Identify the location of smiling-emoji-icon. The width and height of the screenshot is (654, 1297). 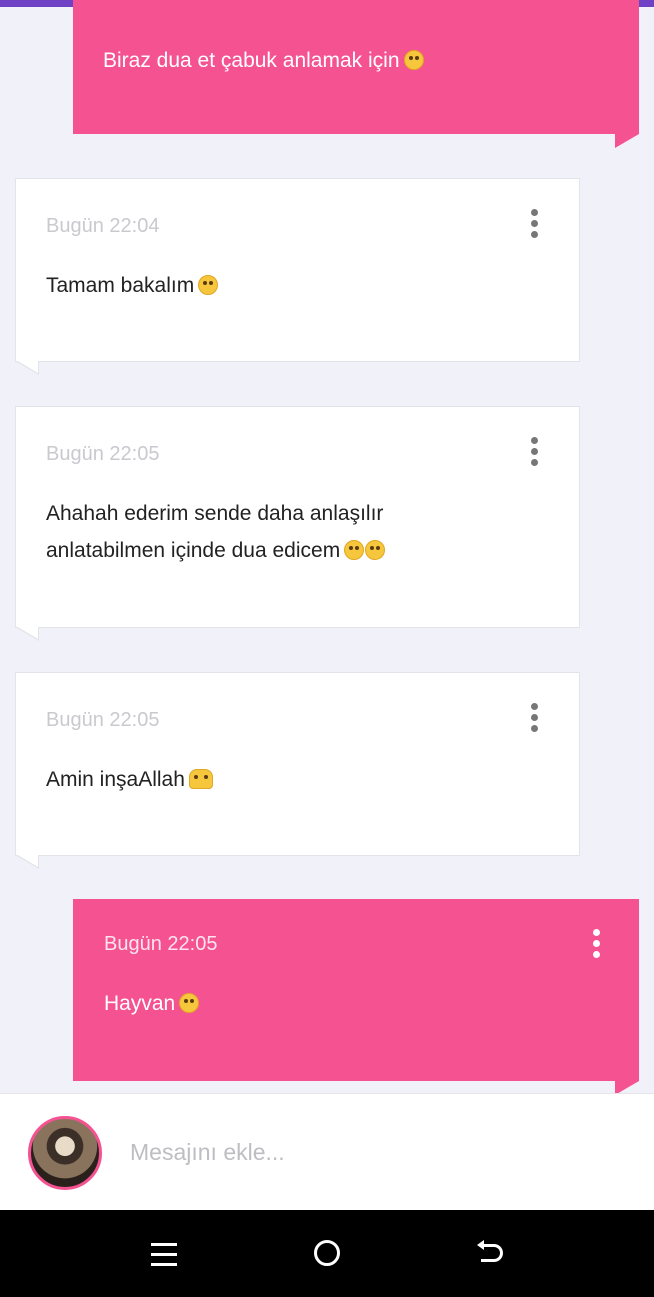
(208, 285).